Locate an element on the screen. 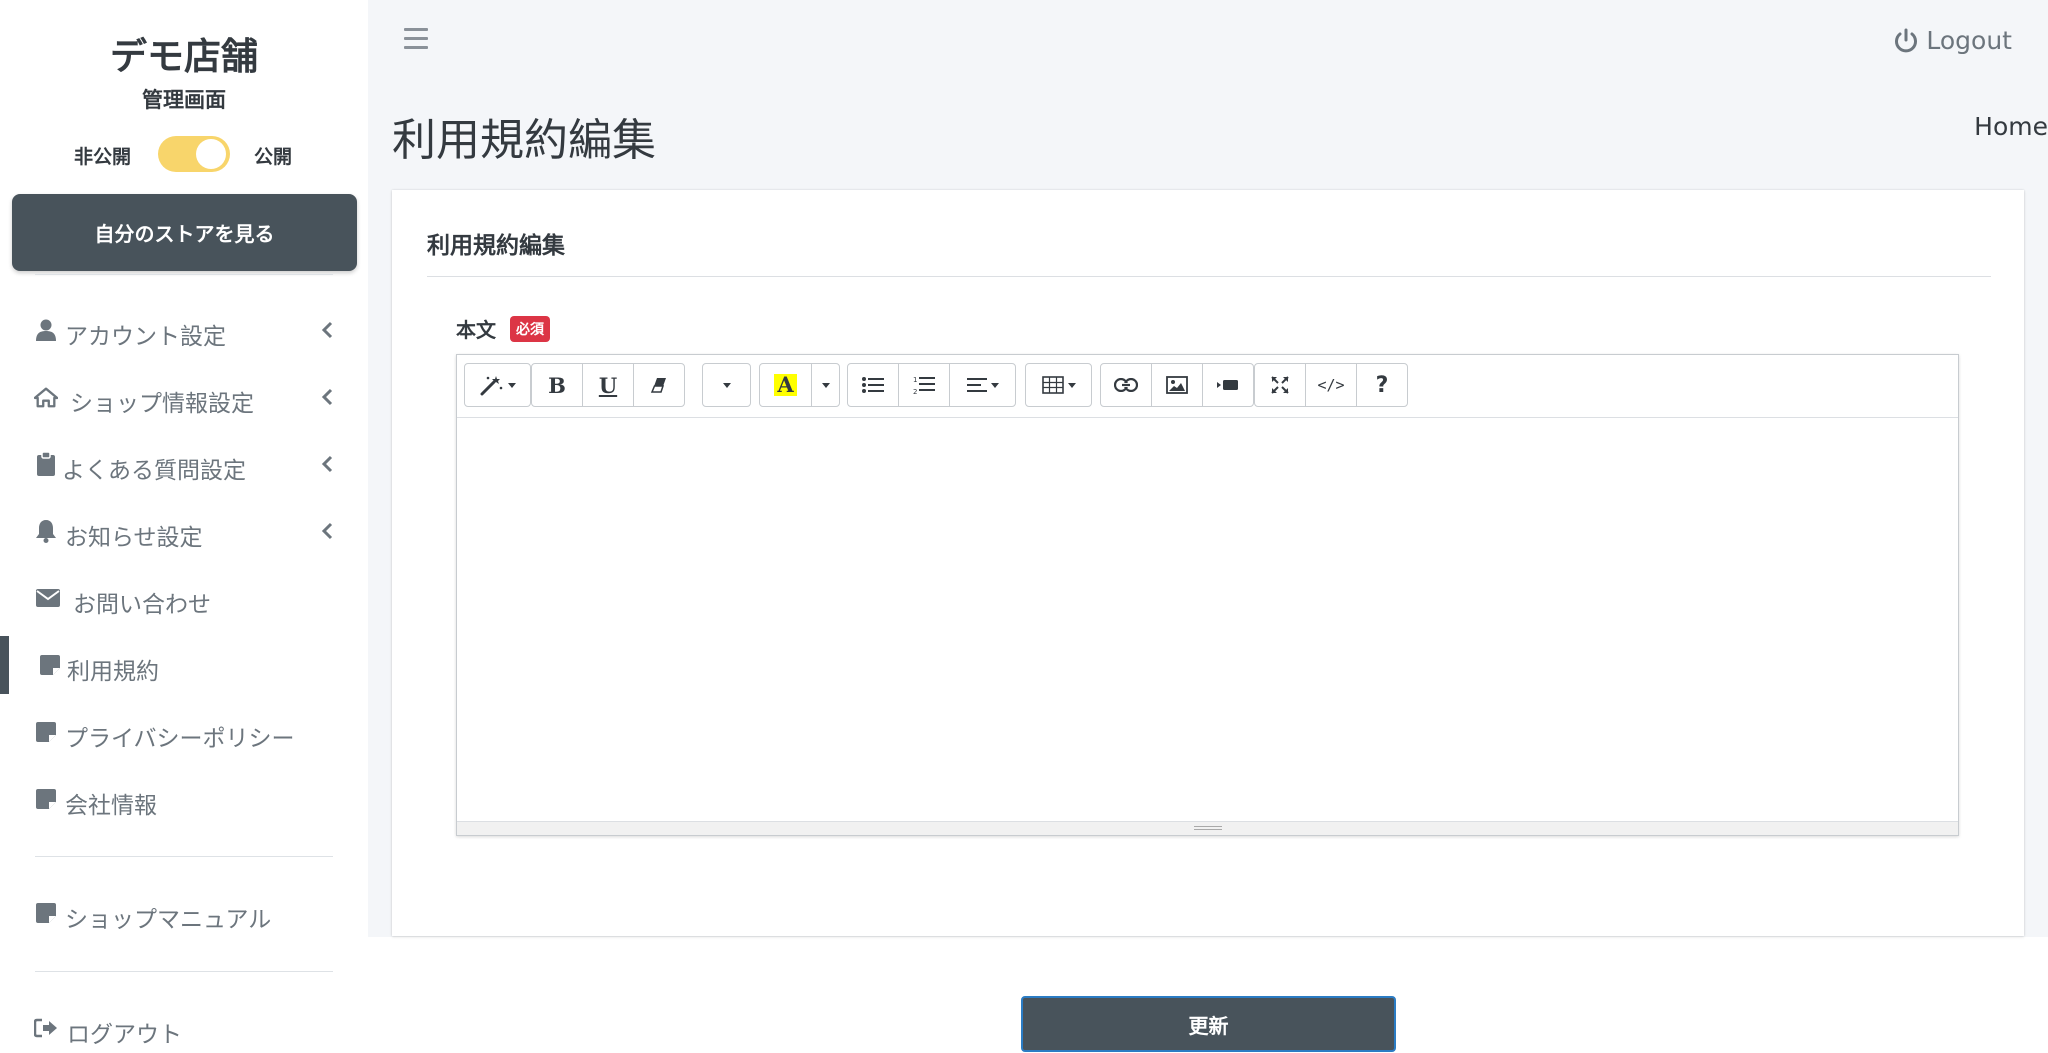  sidebar-item-label: 会社情報 is located at coordinates (111, 806).